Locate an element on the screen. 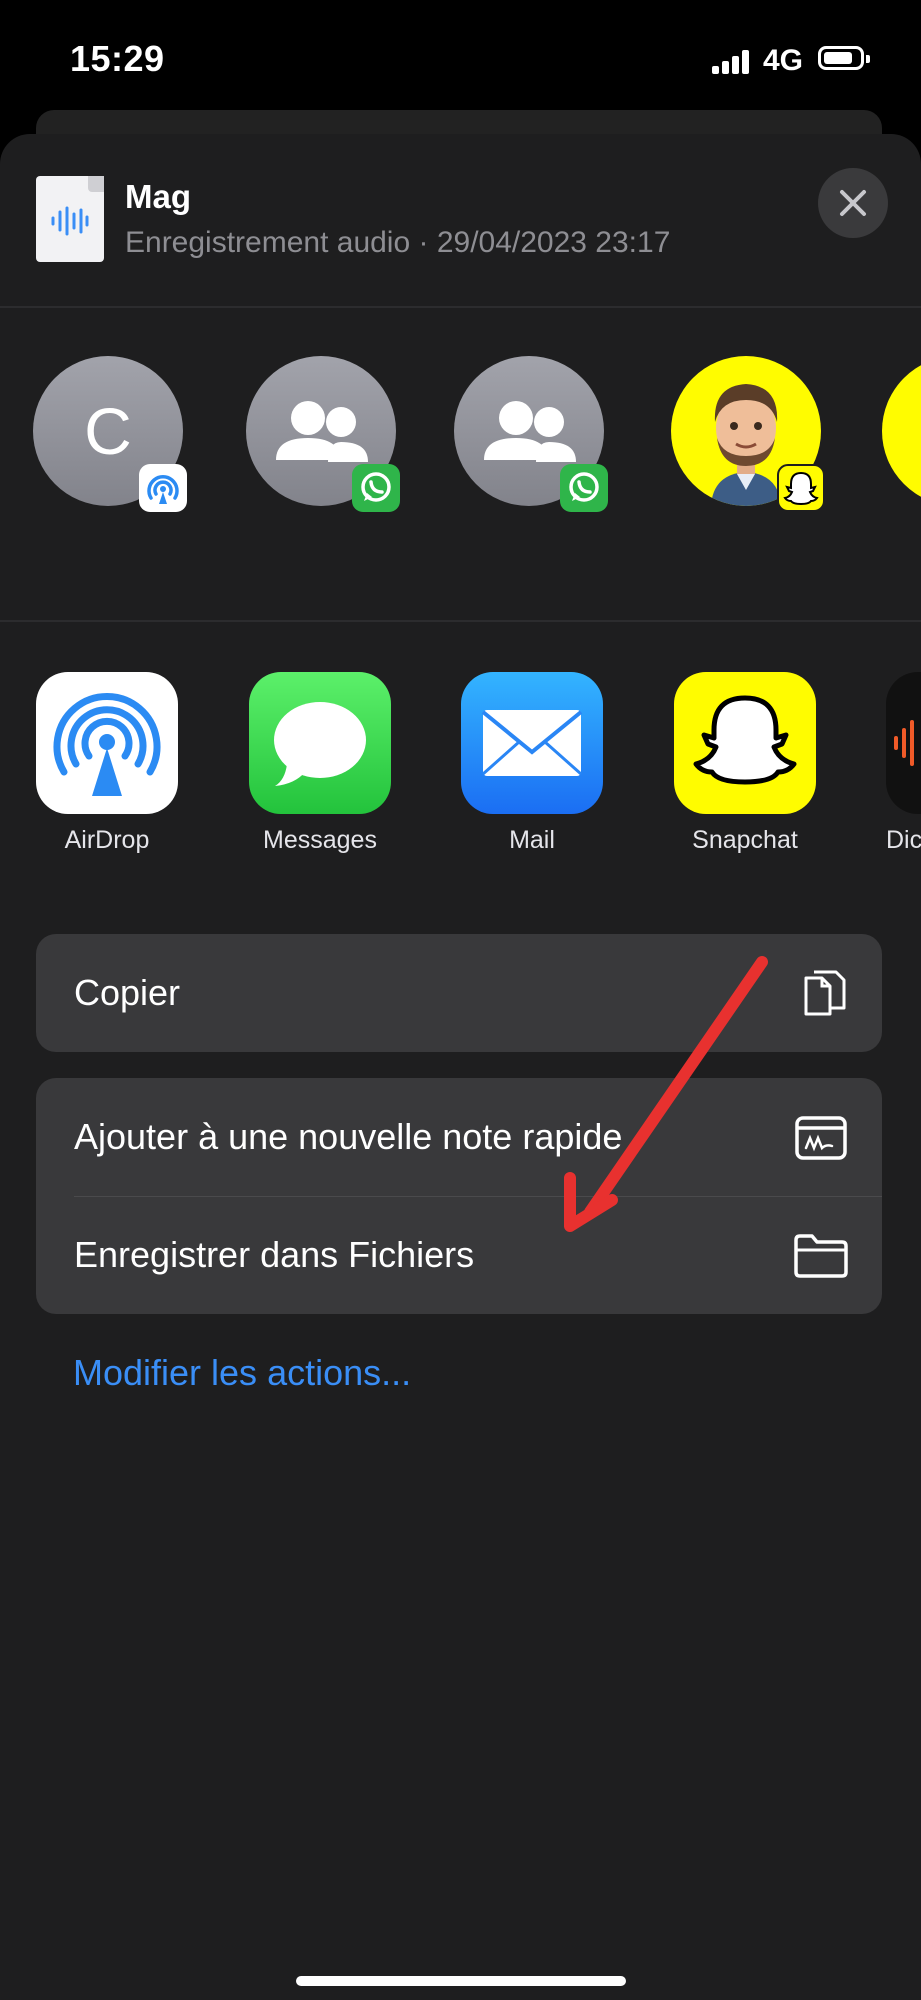  mail-icon is located at coordinates (532, 743).